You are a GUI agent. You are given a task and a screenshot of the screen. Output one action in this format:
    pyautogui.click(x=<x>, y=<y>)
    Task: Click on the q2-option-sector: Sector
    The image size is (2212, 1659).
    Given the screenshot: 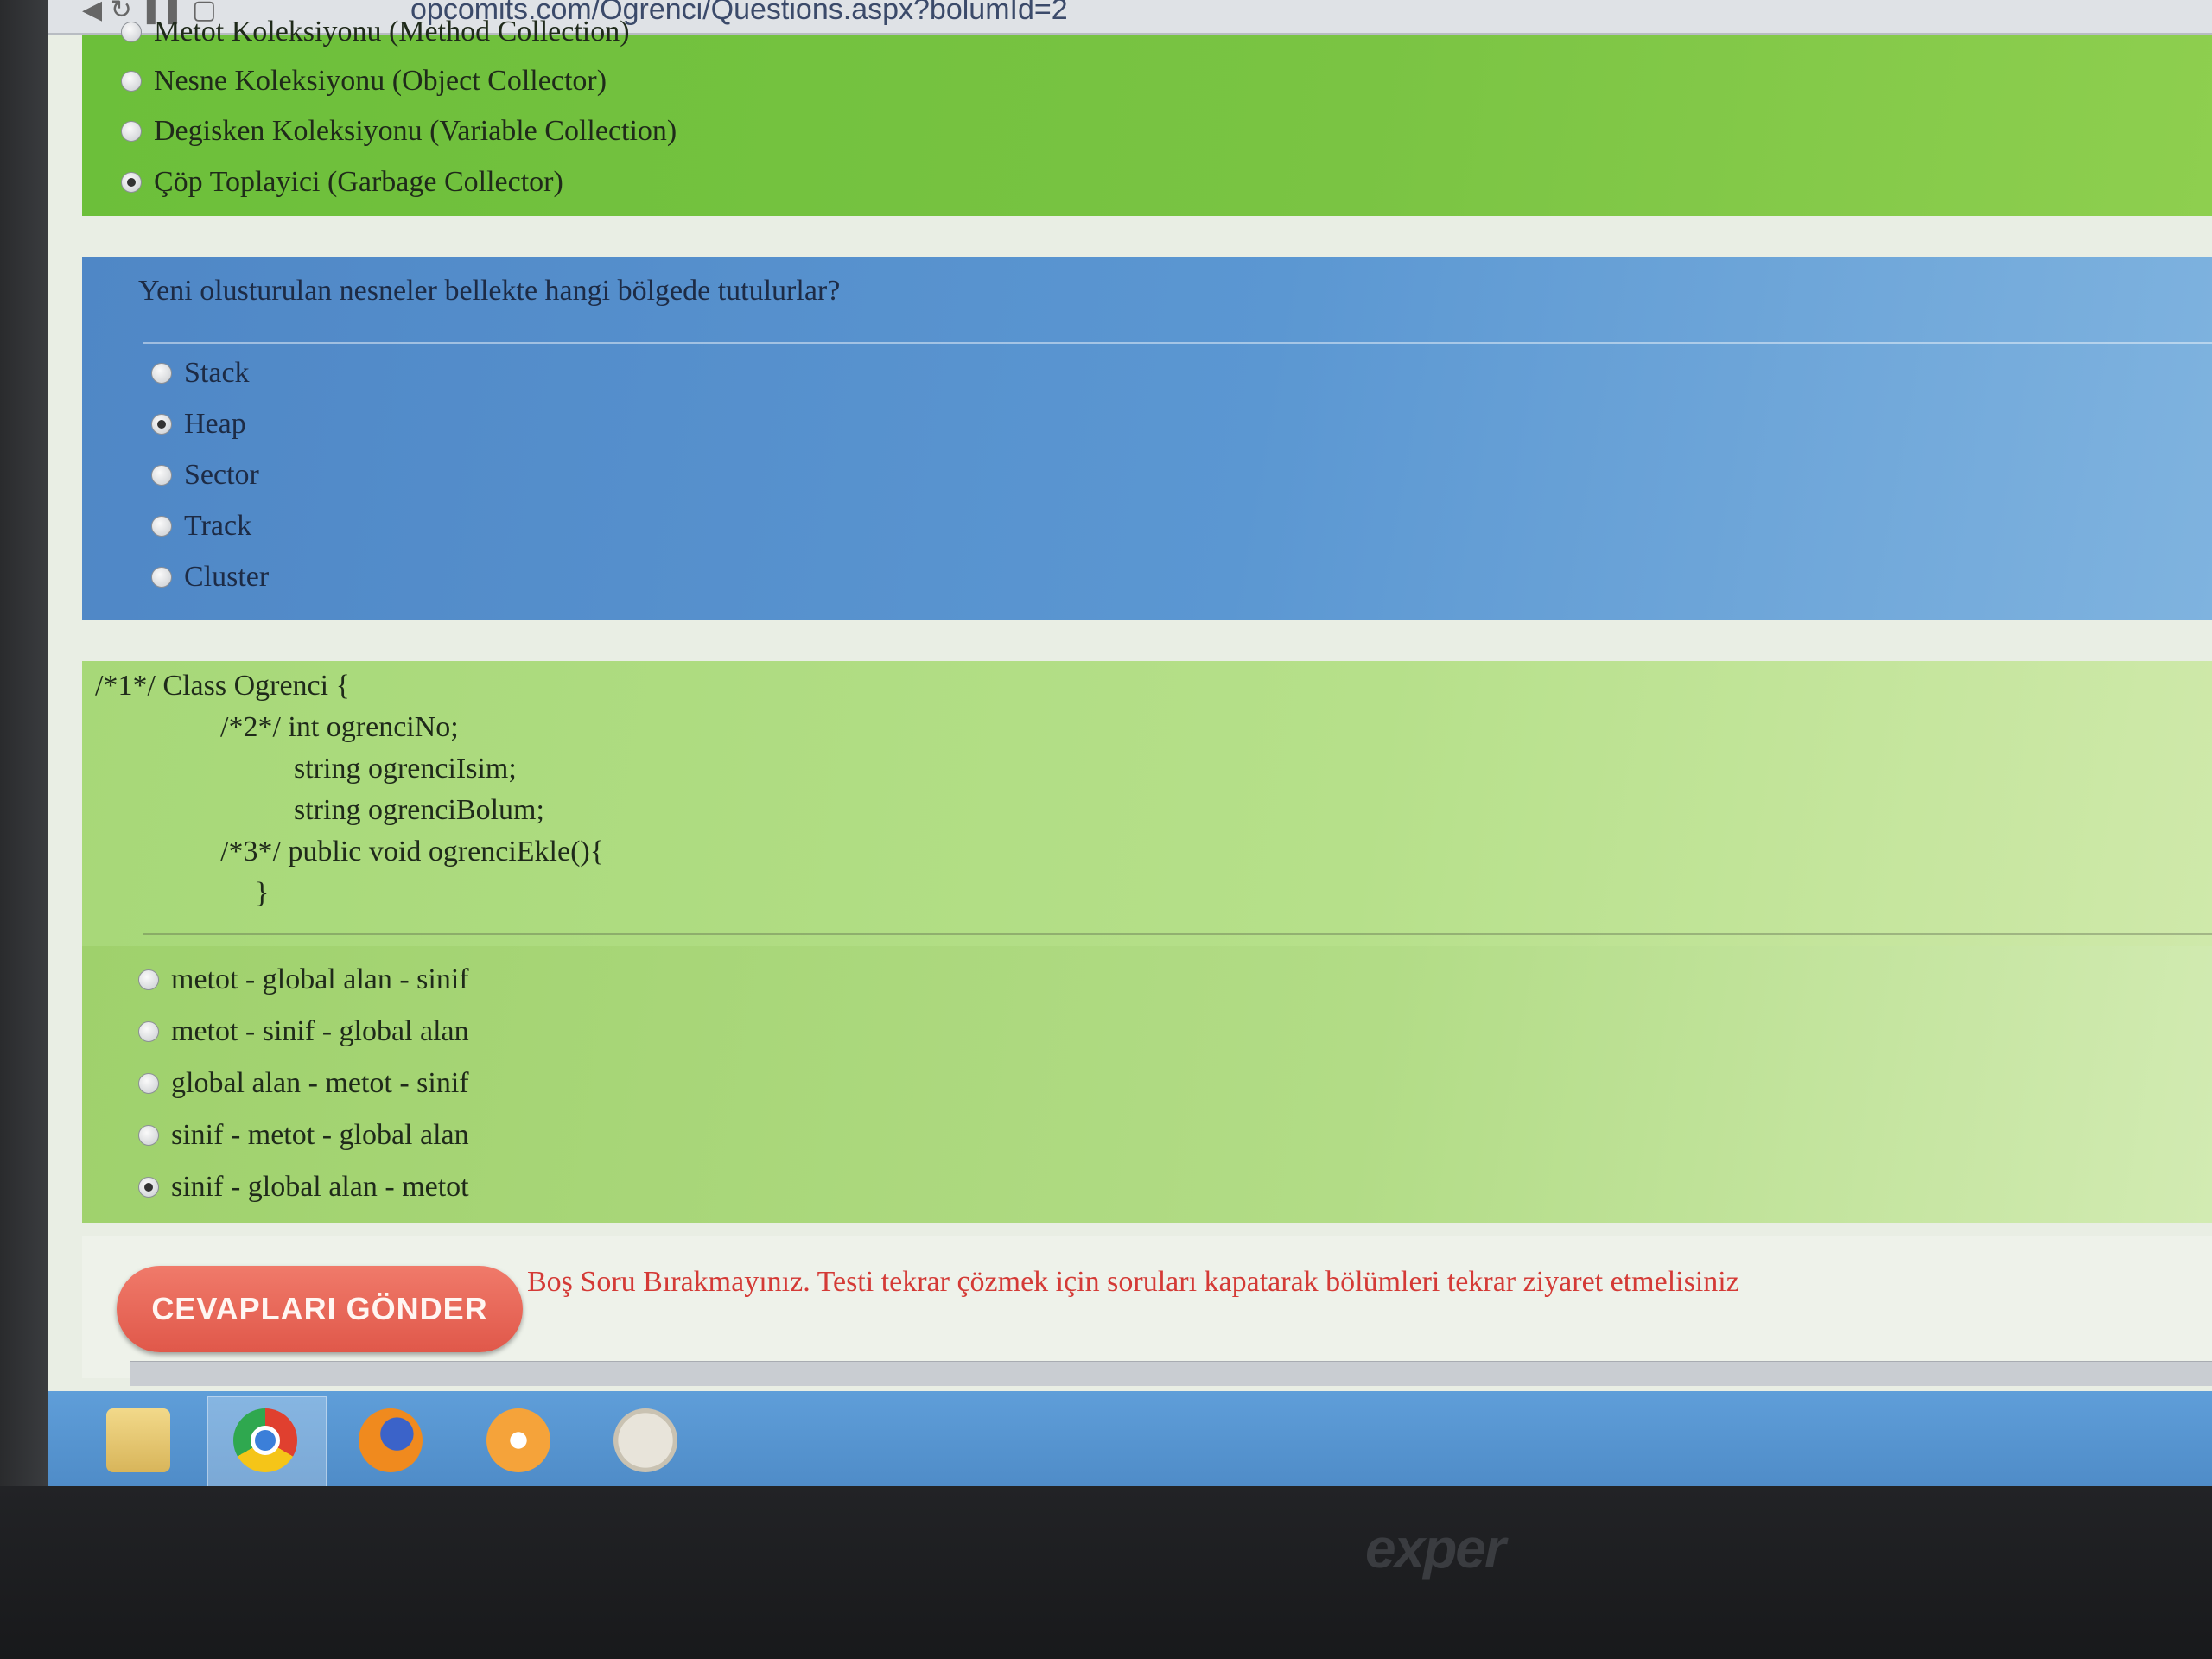 What is the action you would take?
    pyautogui.click(x=205, y=475)
    